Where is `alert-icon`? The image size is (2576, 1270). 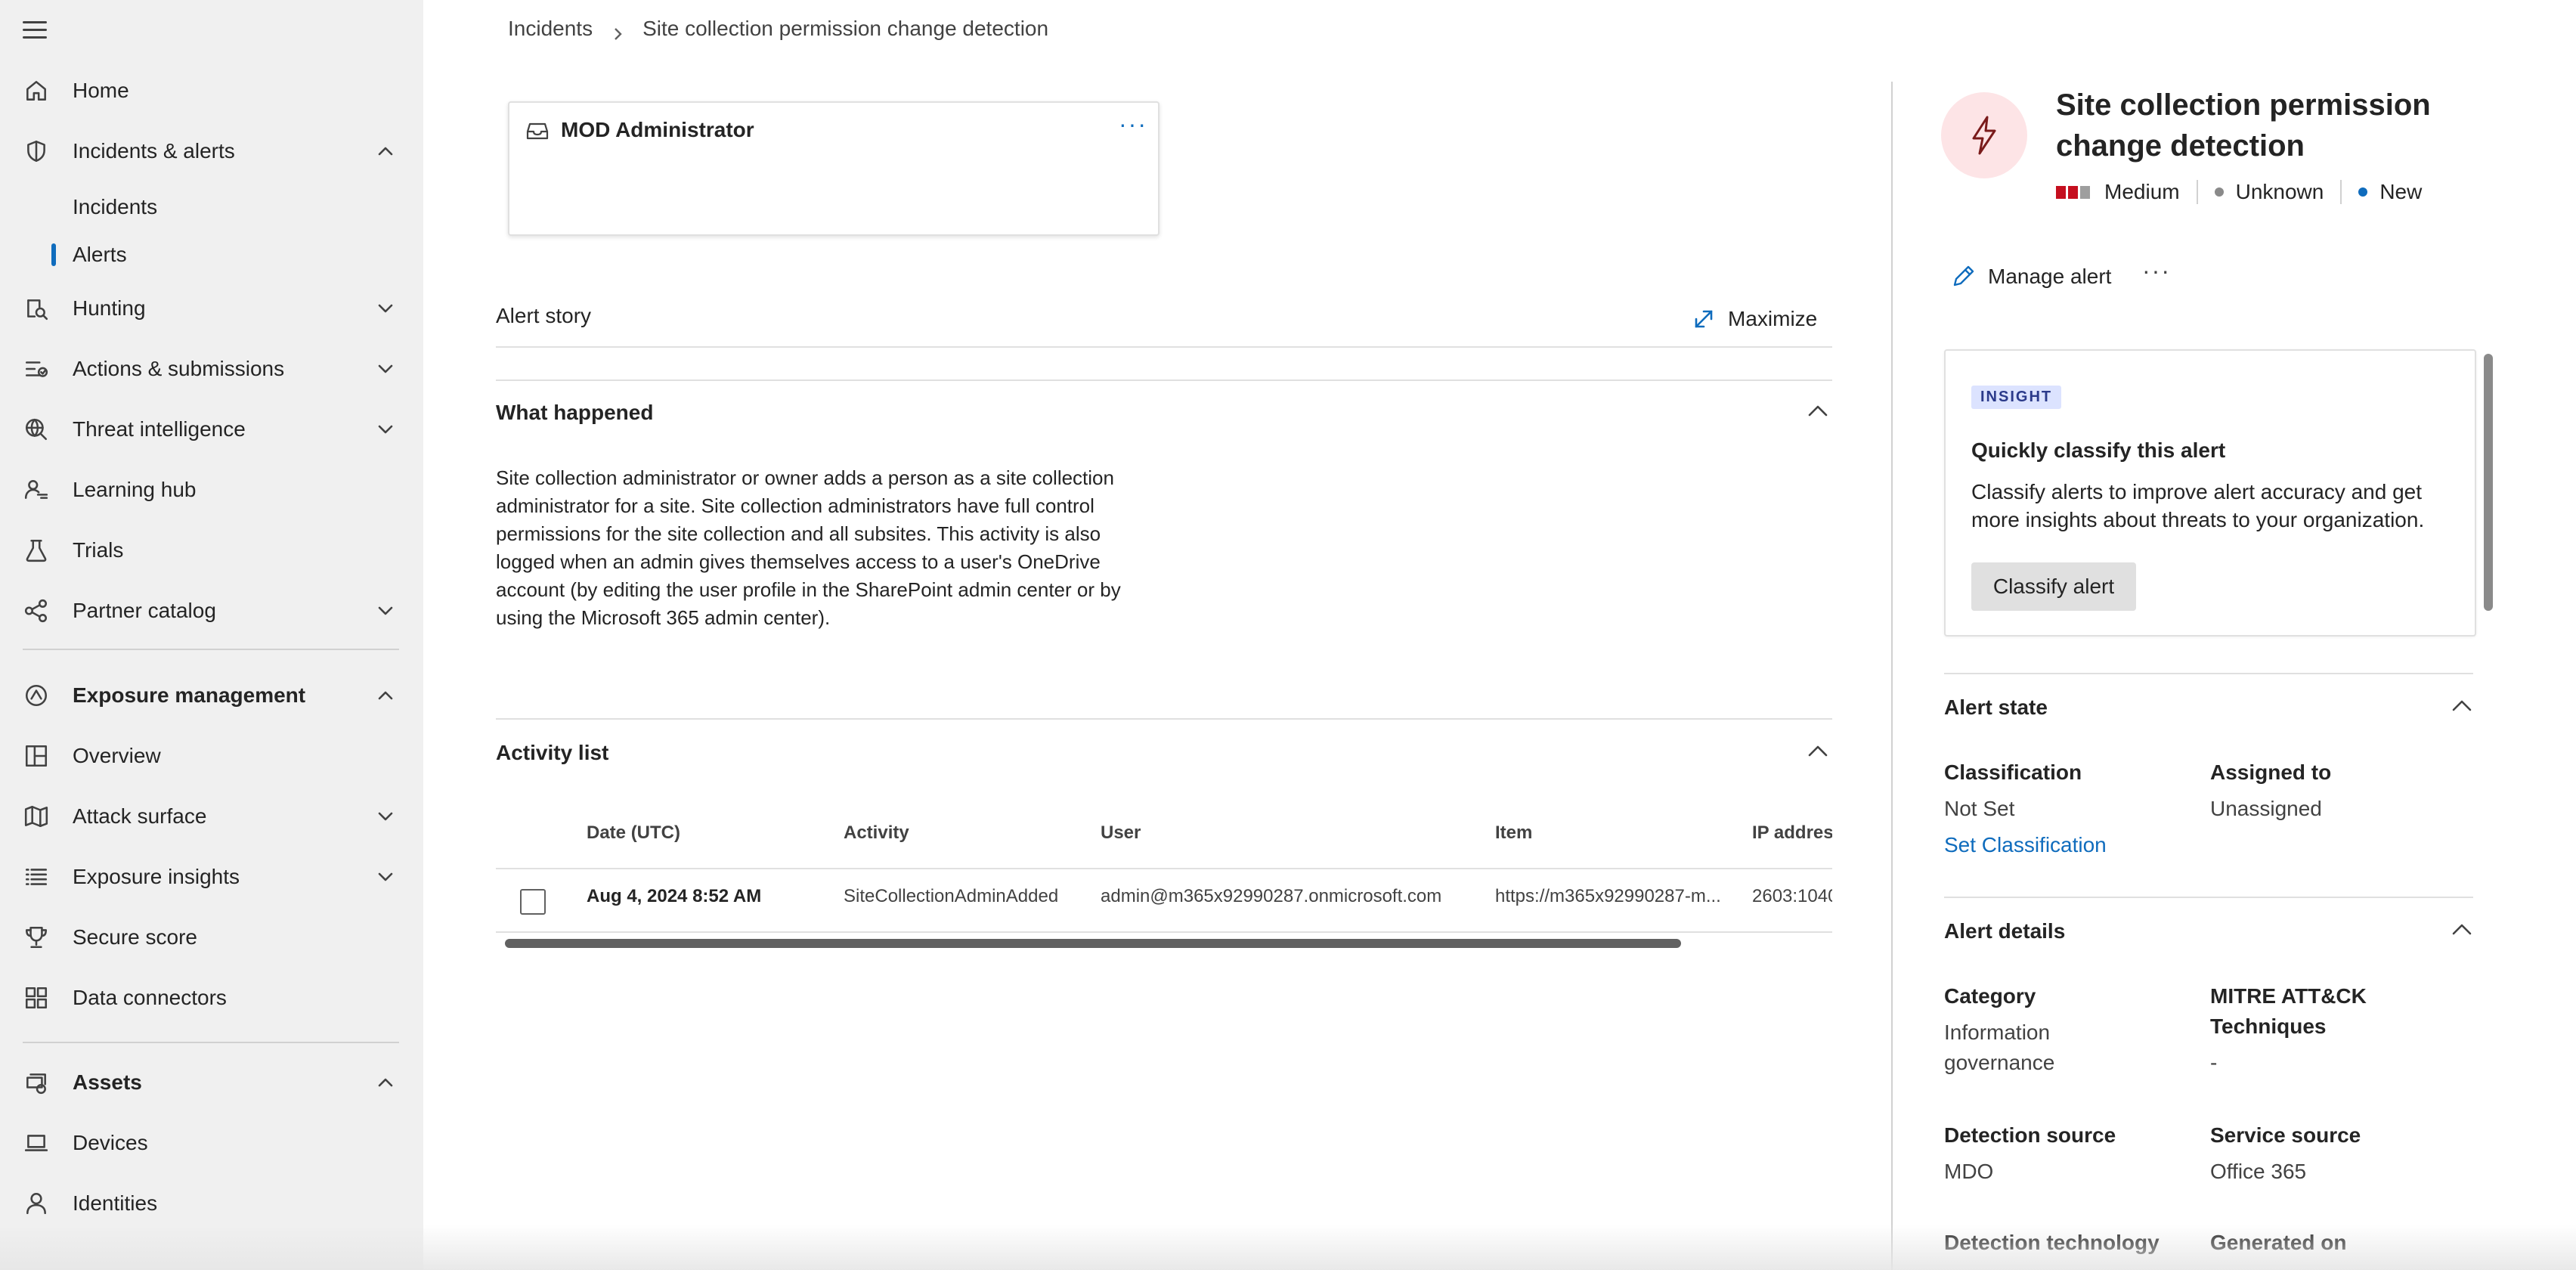 alert-icon is located at coordinates (1984, 135).